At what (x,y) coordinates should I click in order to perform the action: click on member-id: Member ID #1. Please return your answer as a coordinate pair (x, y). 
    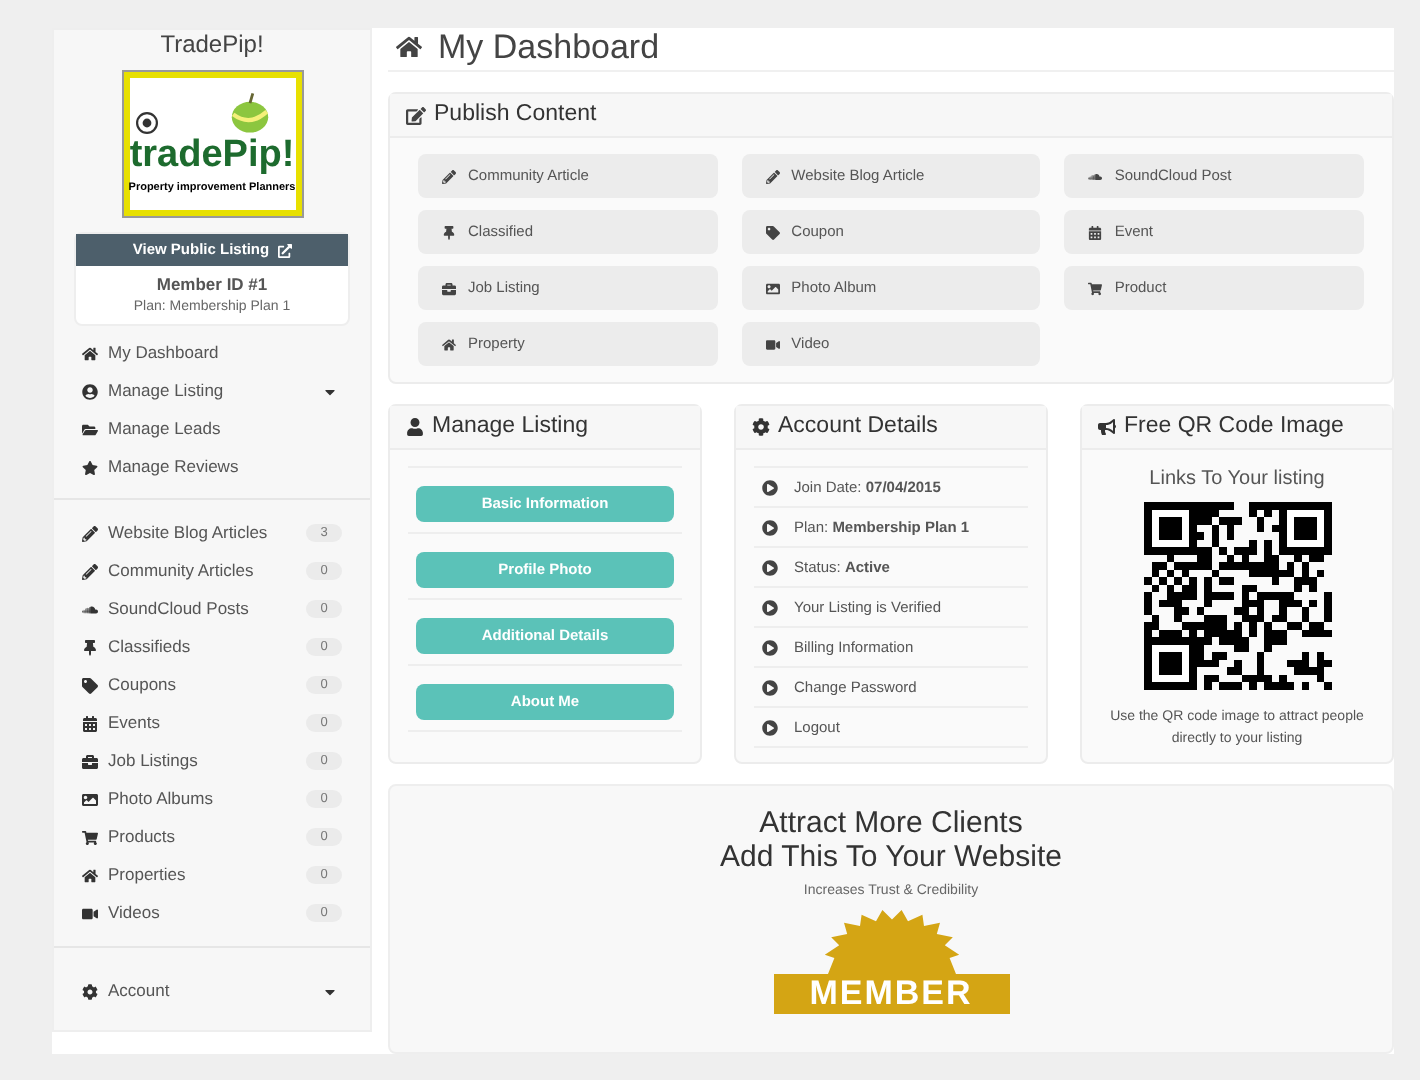
    Looking at the image, I should click on (212, 285).